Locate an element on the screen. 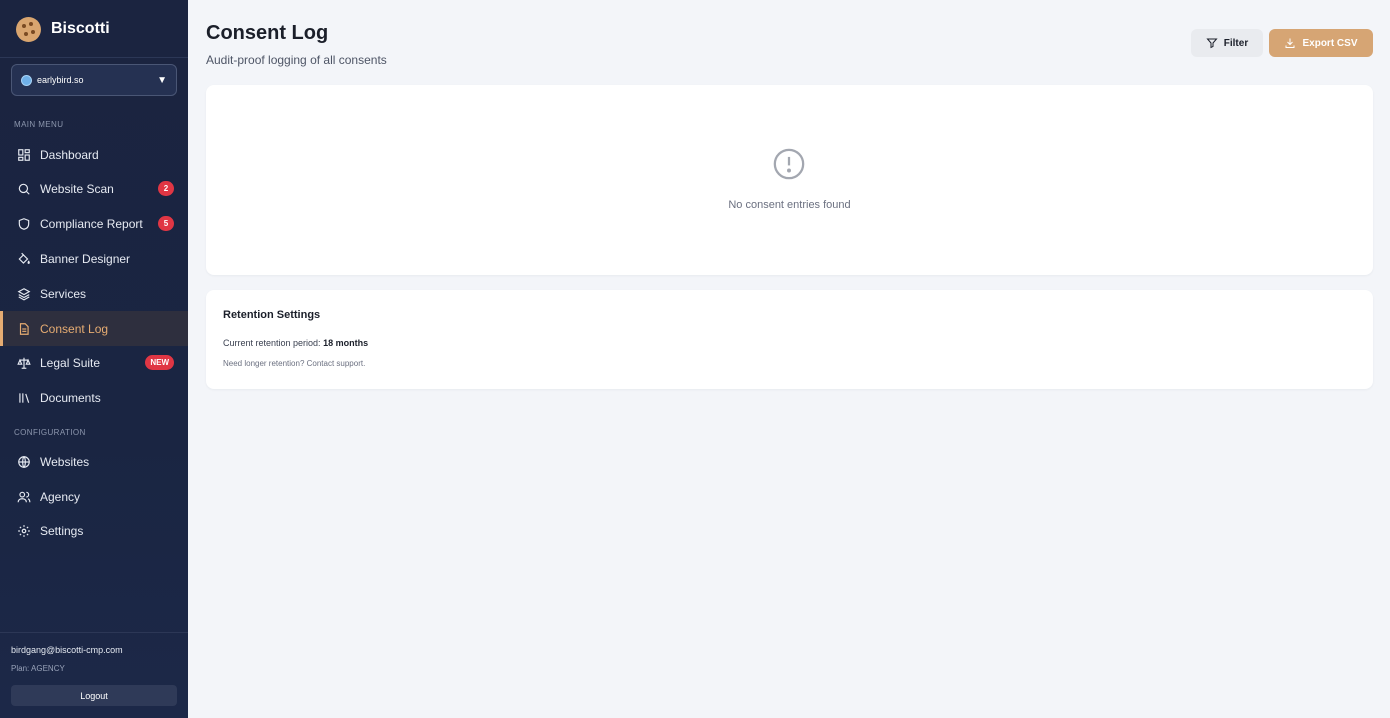  sidebar-item-agency: Agency is located at coordinates (94, 496).